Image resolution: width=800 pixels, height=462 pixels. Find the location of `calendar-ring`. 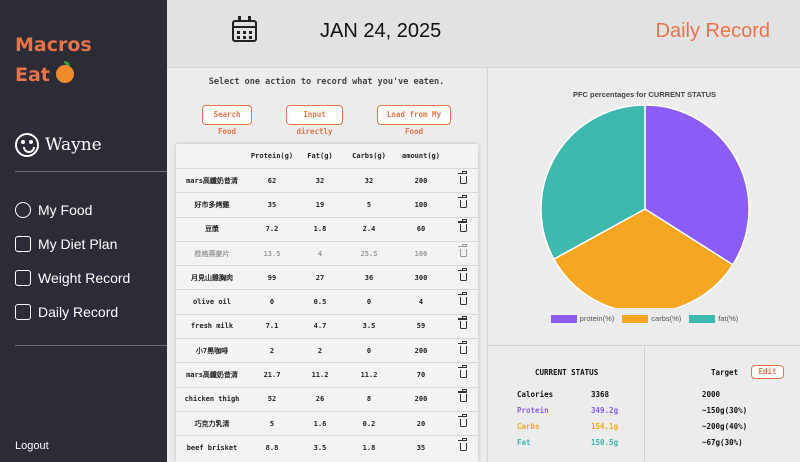

calendar-ring is located at coordinates (249, 18).